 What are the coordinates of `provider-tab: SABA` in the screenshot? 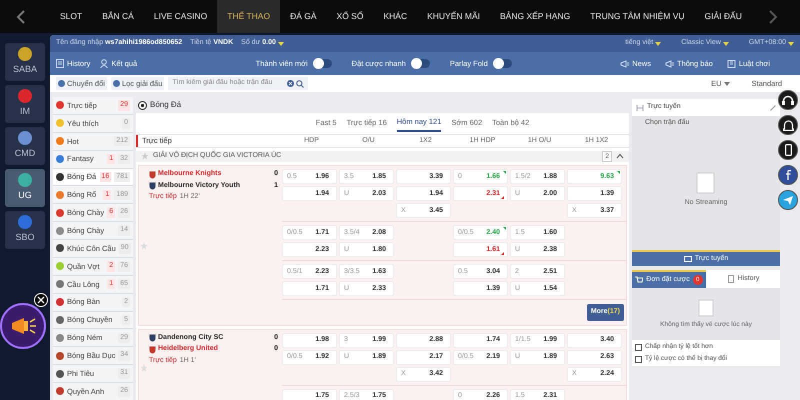 It's located at (25, 62).